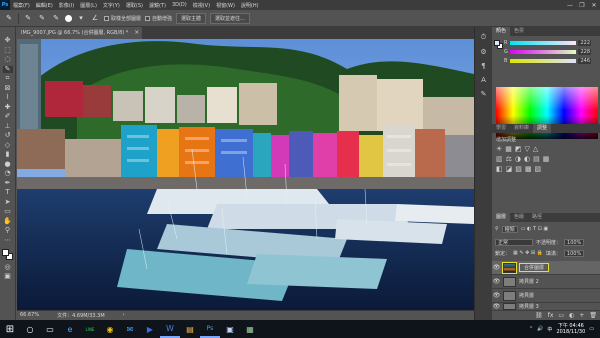  What do you see at coordinates (8, 173) in the screenshot?
I see `dodge-tool-icon: ◔` at bounding box center [8, 173].